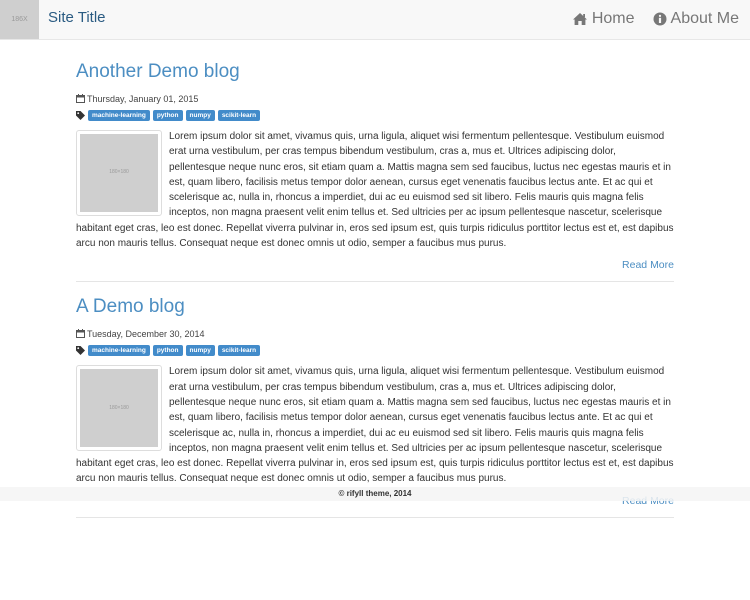 This screenshot has height=600, width=750. Describe the element at coordinates (77, 17) in the screenshot. I see `site-title-link: Site Title` at that location.